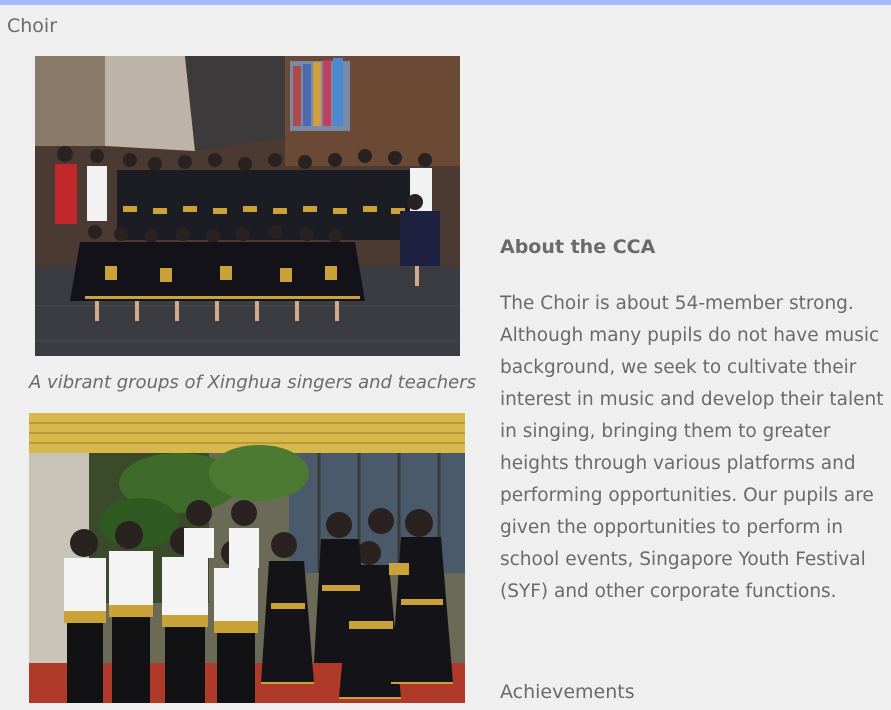  I want to click on achievements-heading: Achievements, so click(567, 692).